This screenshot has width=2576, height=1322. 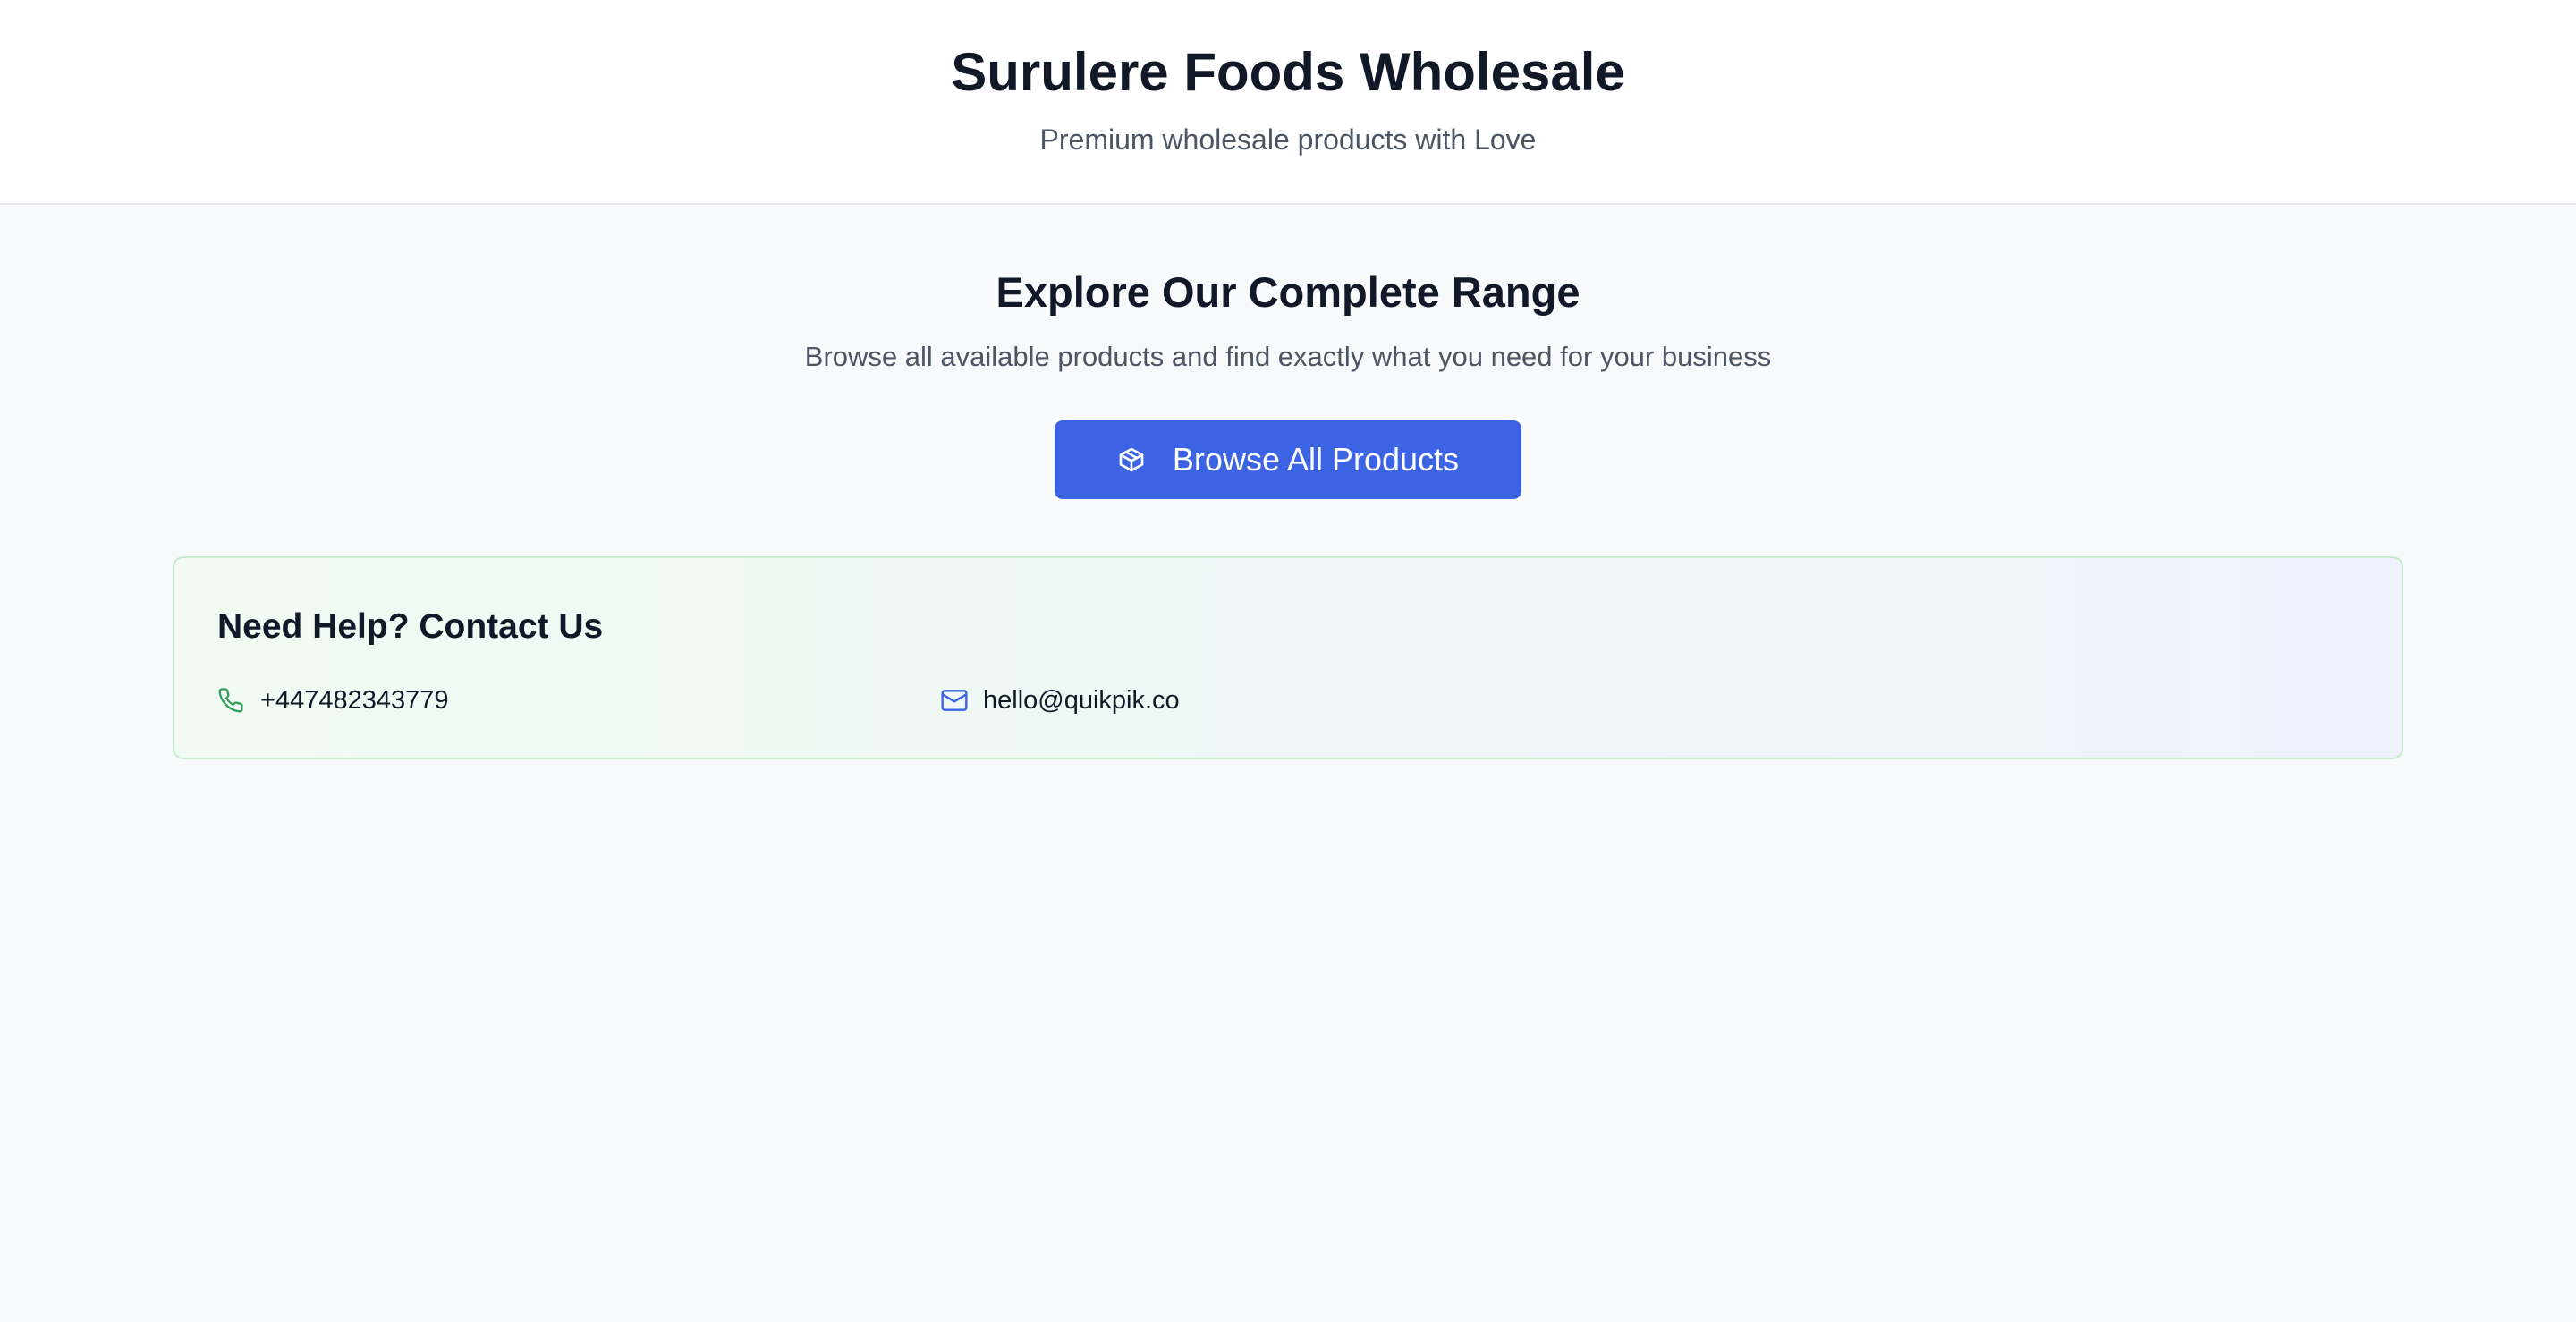 I want to click on browse-button-label: Browse All Products, so click(x=1316, y=460).